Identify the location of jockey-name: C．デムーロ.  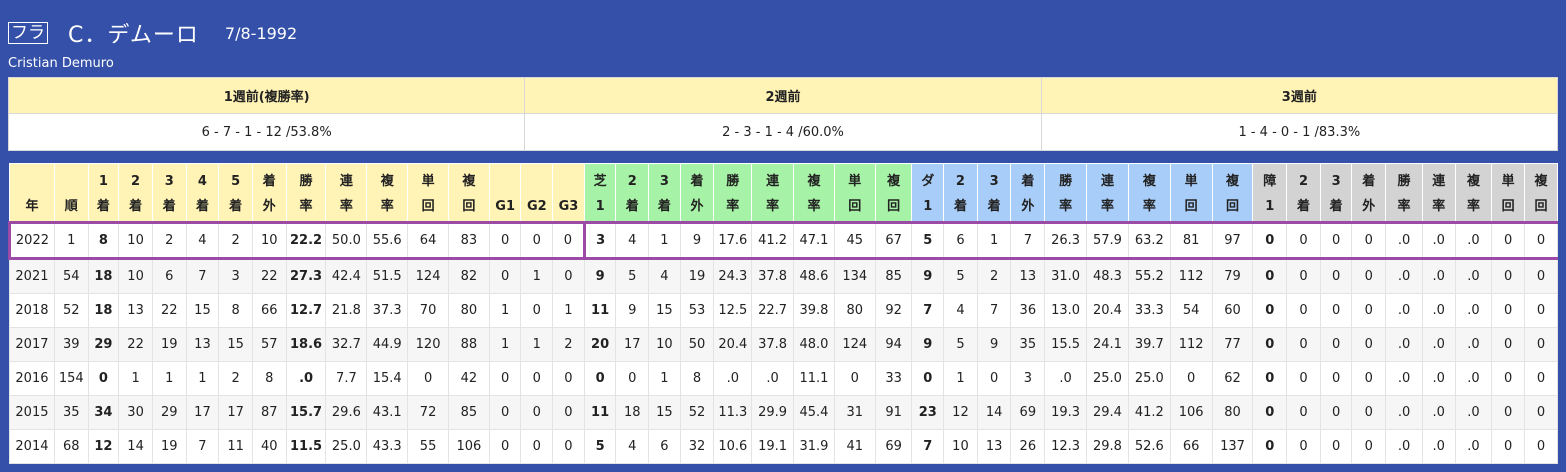
(133, 35).